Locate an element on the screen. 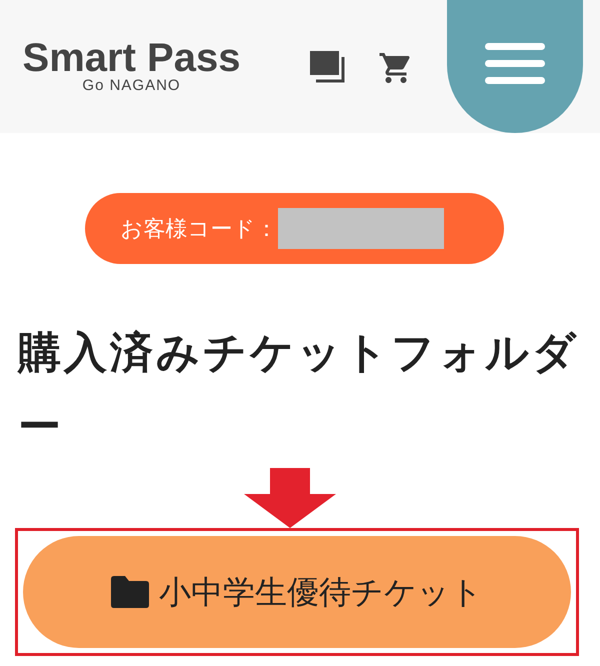  menu-button is located at coordinates (515, 66).